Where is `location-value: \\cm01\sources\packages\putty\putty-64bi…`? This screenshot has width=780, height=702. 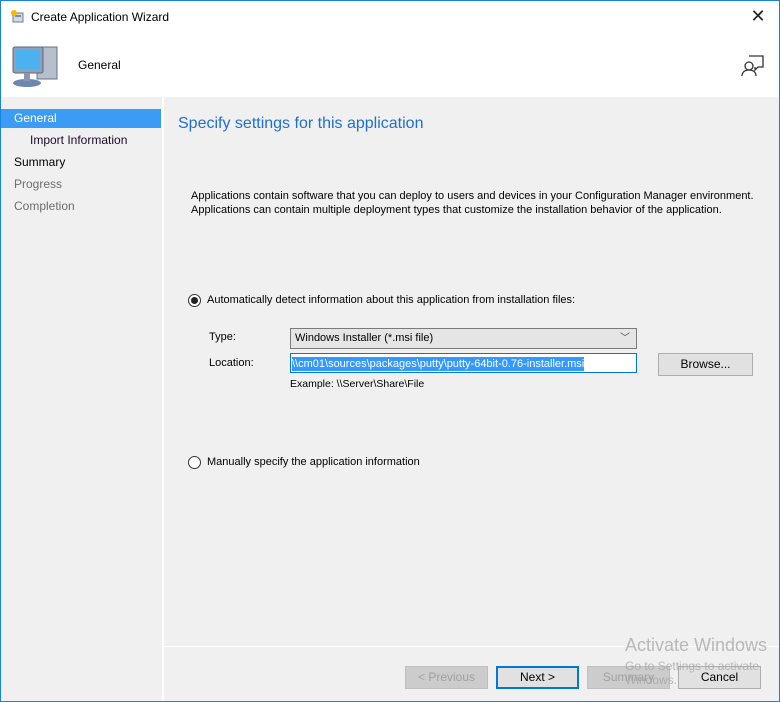 location-value: \\cm01\sources\packages\putty\putty-64bi… is located at coordinates (438, 364).